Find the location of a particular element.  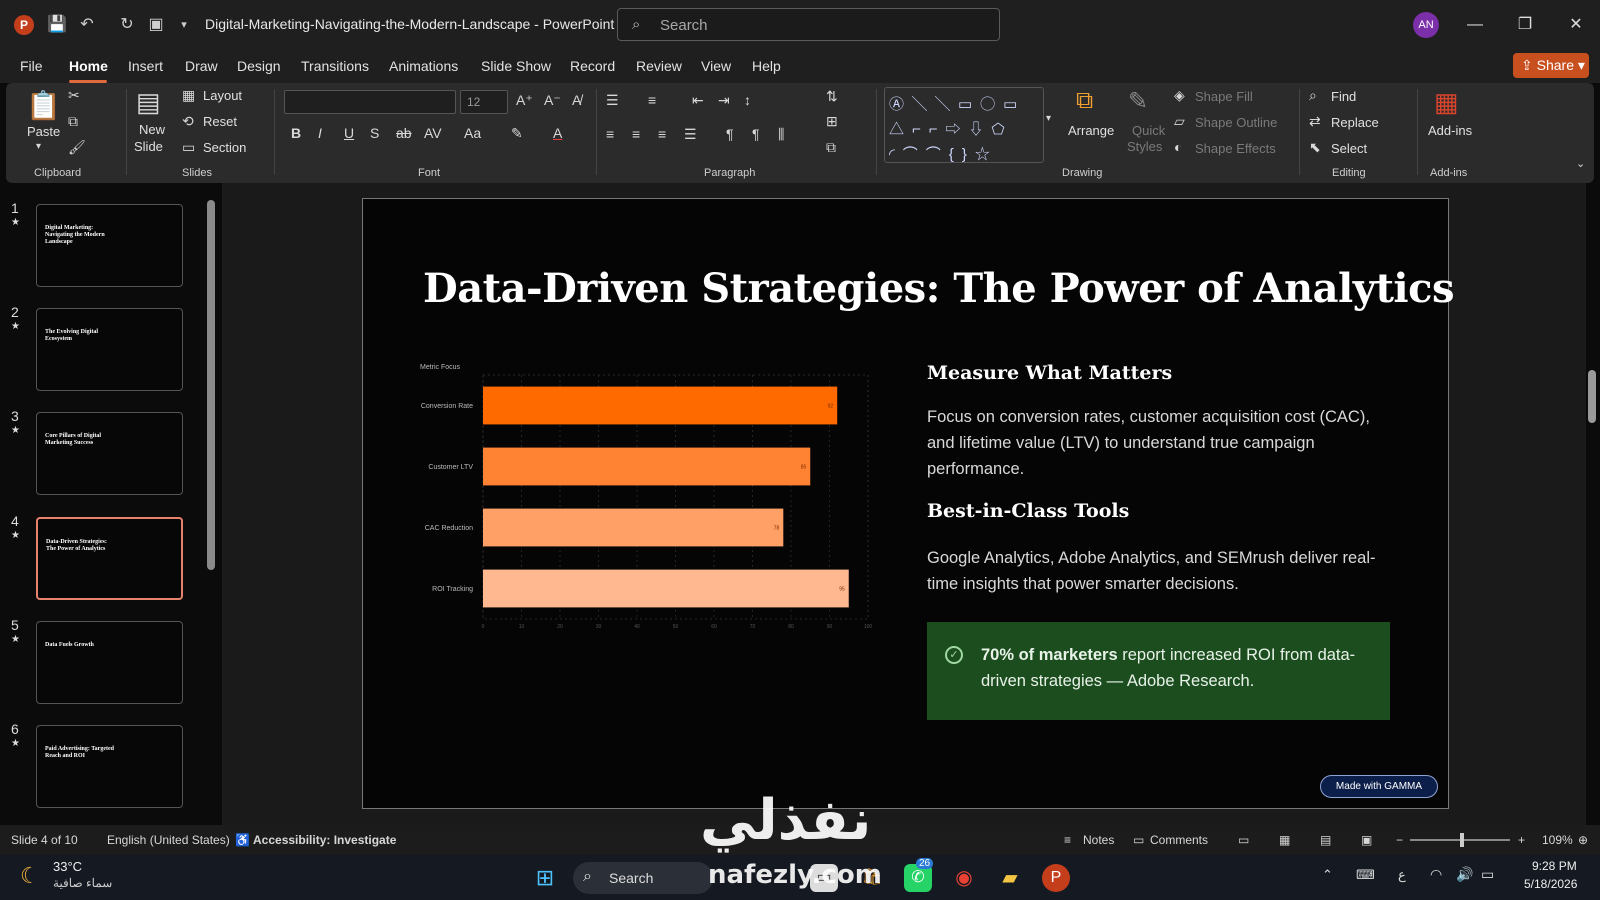

bullets-icon: ☰ is located at coordinates (612, 100).